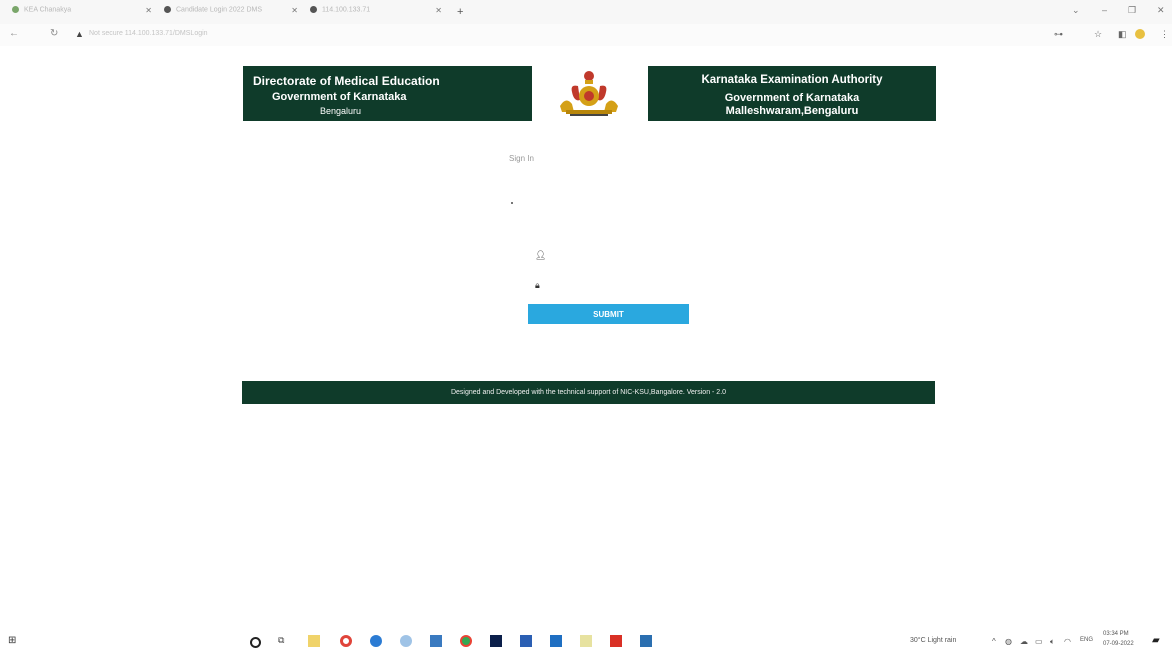 The image size is (1172, 654). What do you see at coordinates (48, 10) in the screenshot?
I see `tab-title: KEA Chanakya` at bounding box center [48, 10].